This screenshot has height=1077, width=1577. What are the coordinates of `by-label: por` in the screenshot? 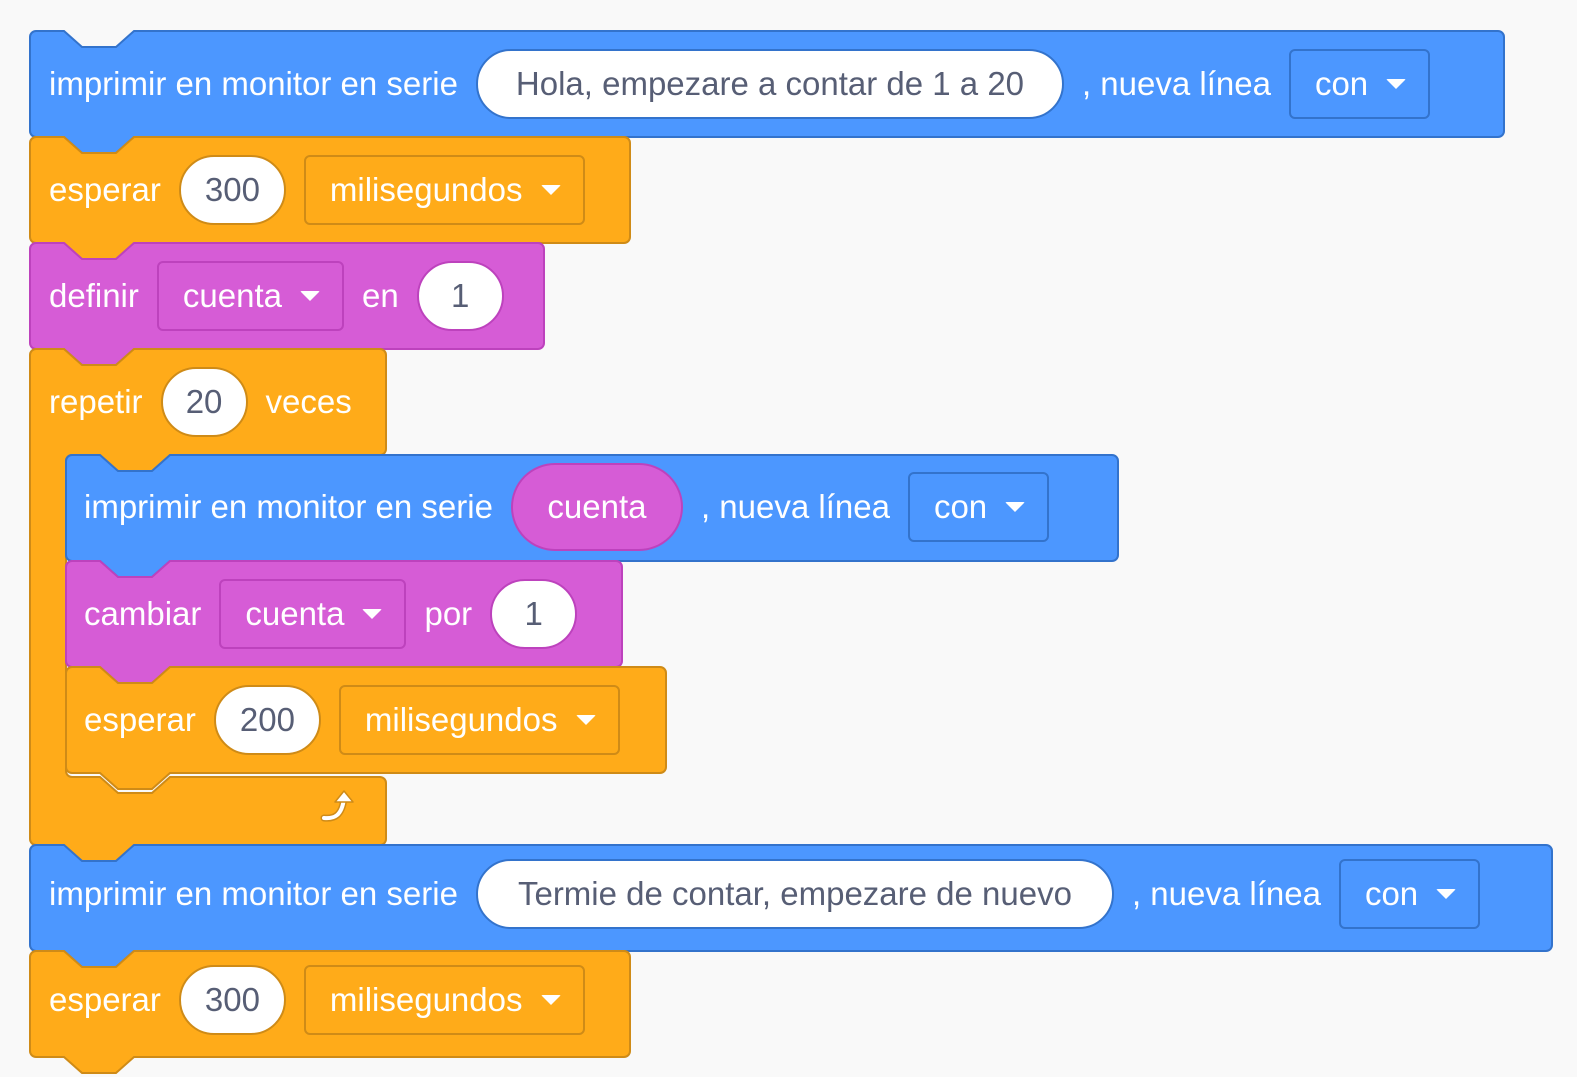 It's located at (448, 613).